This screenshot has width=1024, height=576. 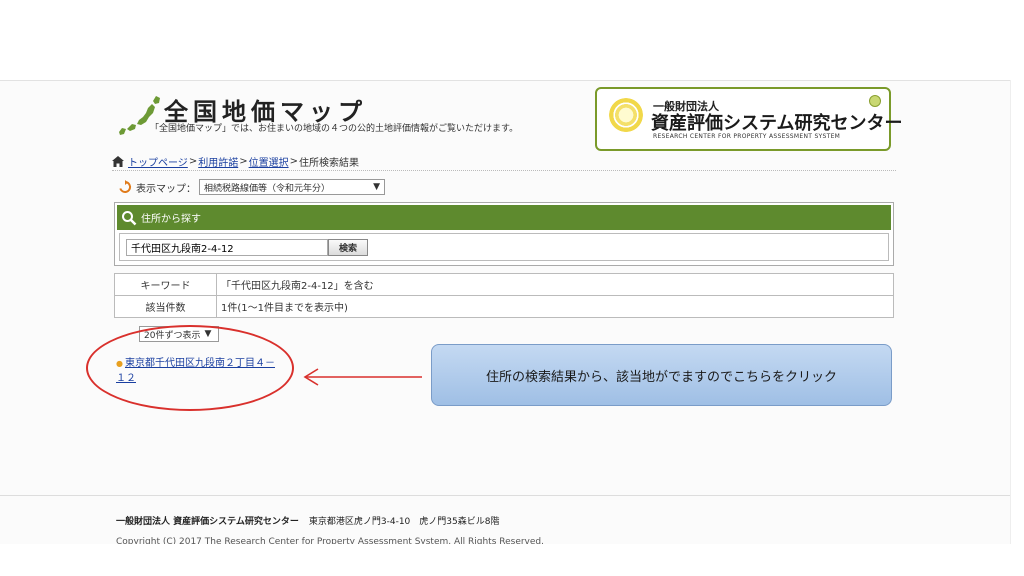 I want to click on scrollbar-gutter, so click(x=1017, y=312).